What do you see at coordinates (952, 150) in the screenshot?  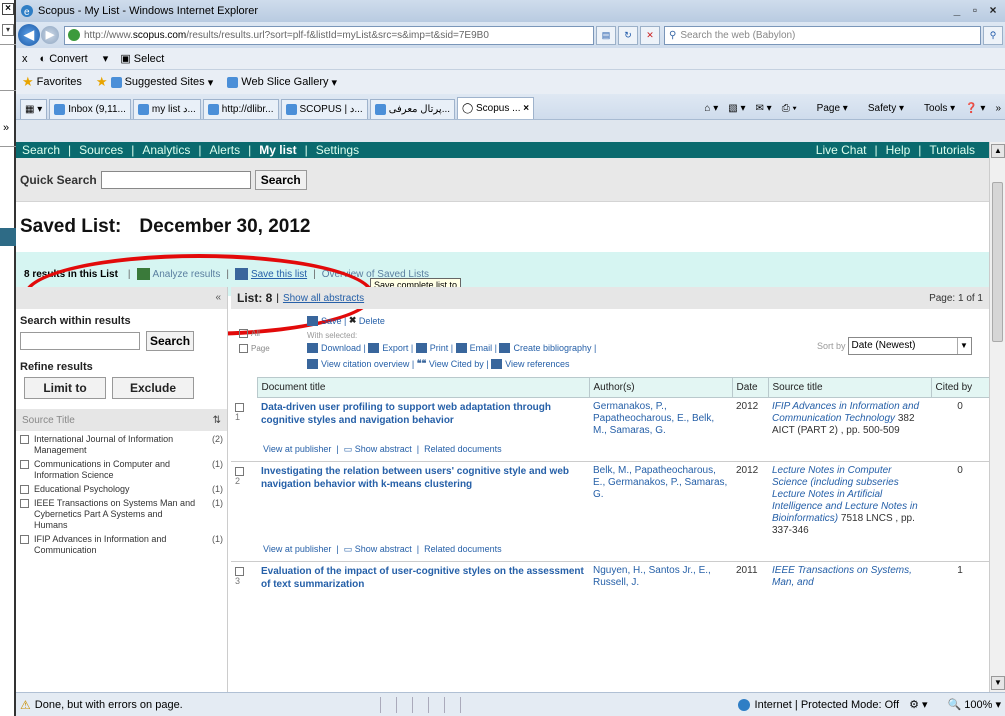 I see `nav-tutorials: Tutorials` at bounding box center [952, 150].